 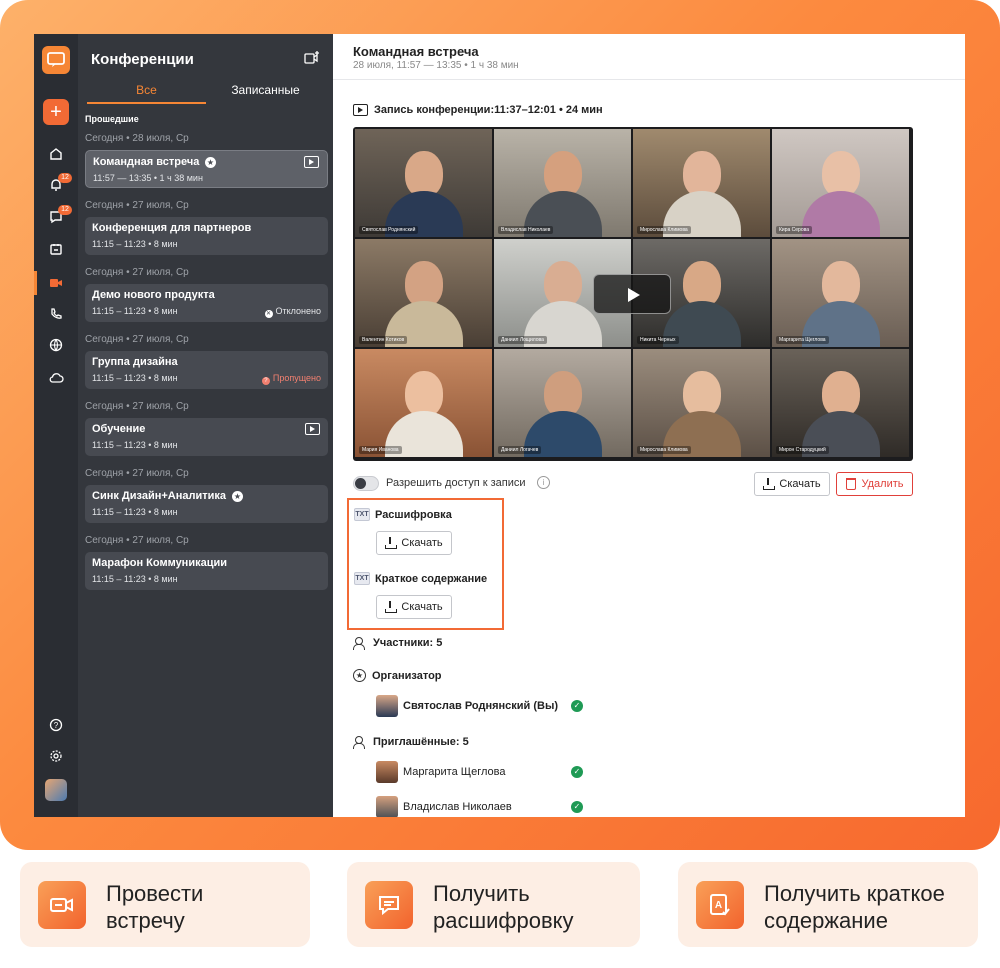 I want to click on conference-title: Обучение, so click(x=119, y=429).